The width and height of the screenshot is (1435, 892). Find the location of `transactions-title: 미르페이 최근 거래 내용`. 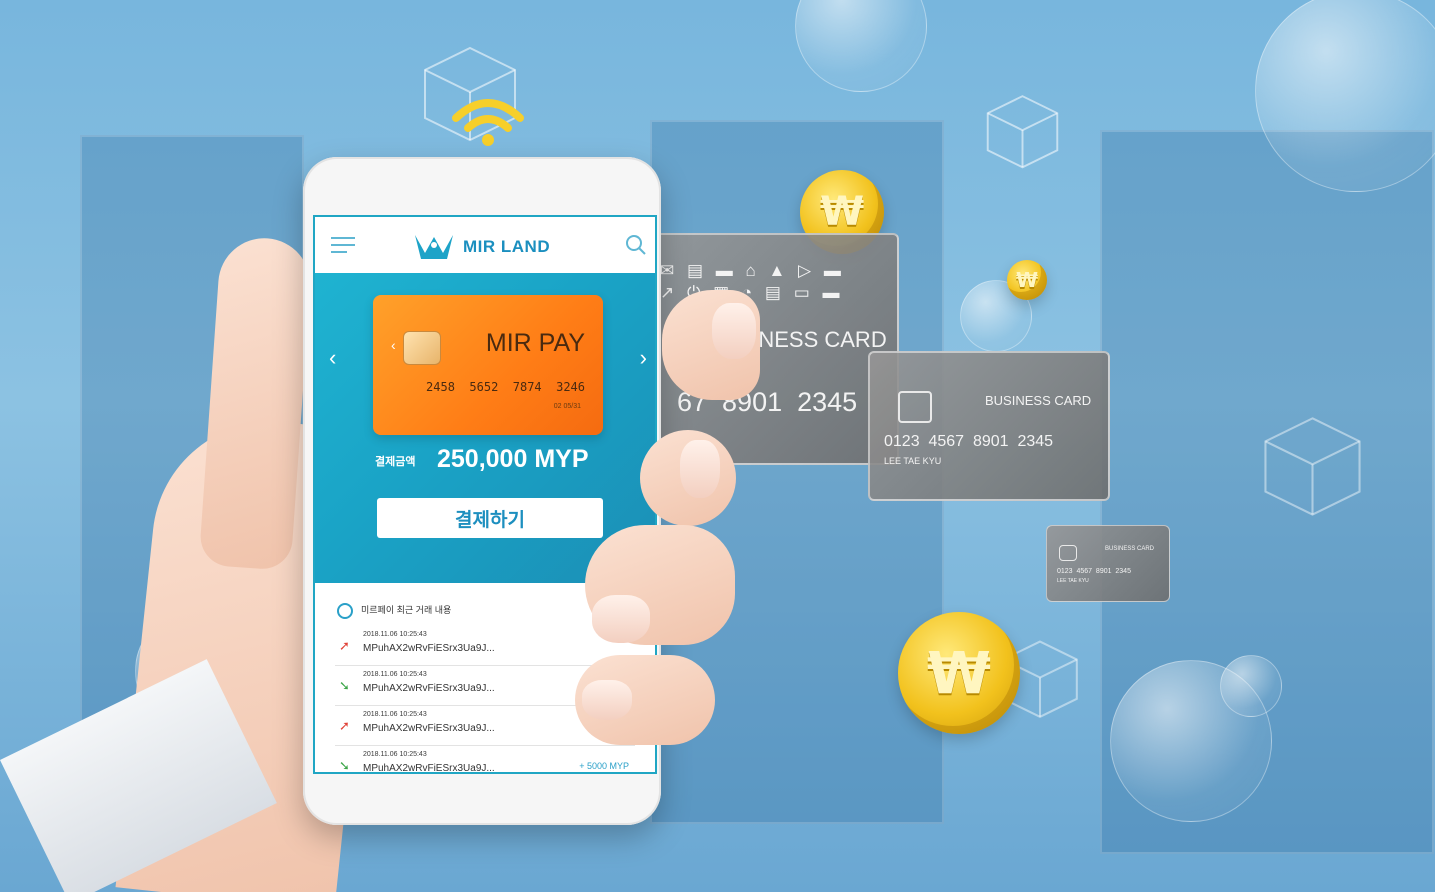

transactions-title: 미르페이 최근 거래 내용 is located at coordinates (406, 610).